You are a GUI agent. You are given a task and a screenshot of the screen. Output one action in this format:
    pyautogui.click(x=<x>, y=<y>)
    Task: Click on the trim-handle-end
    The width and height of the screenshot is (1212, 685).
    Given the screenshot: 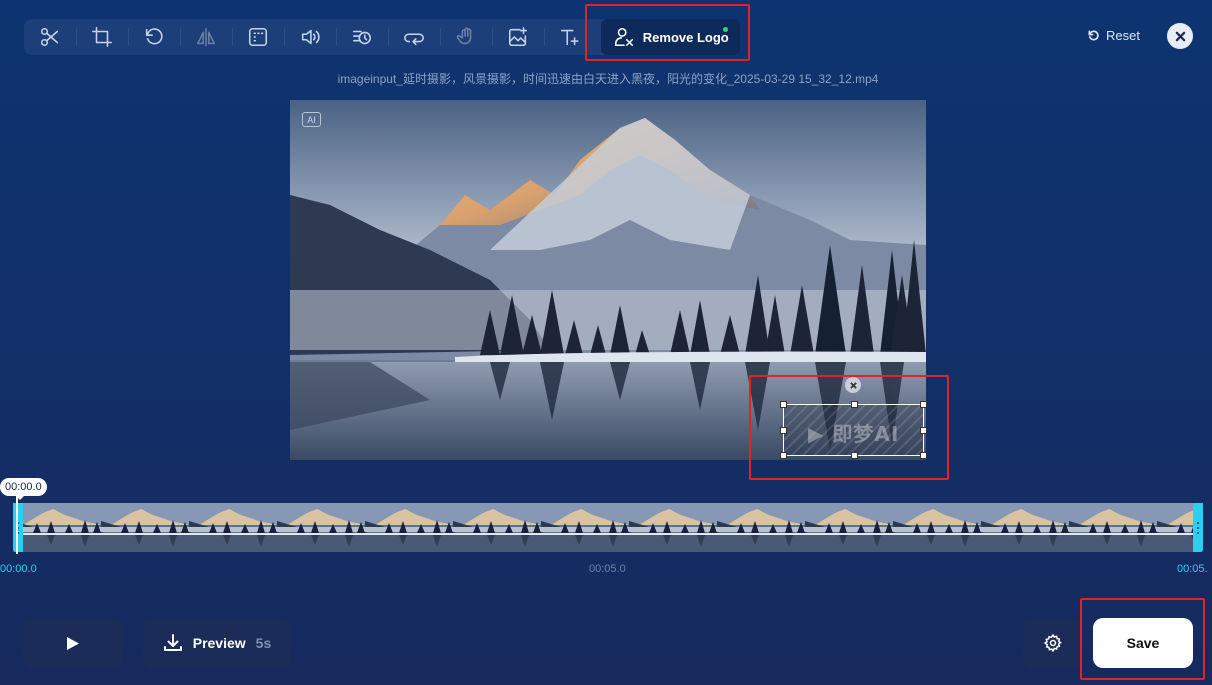 What is the action you would take?
    pyautogui.click(x=1198, y=527)
    